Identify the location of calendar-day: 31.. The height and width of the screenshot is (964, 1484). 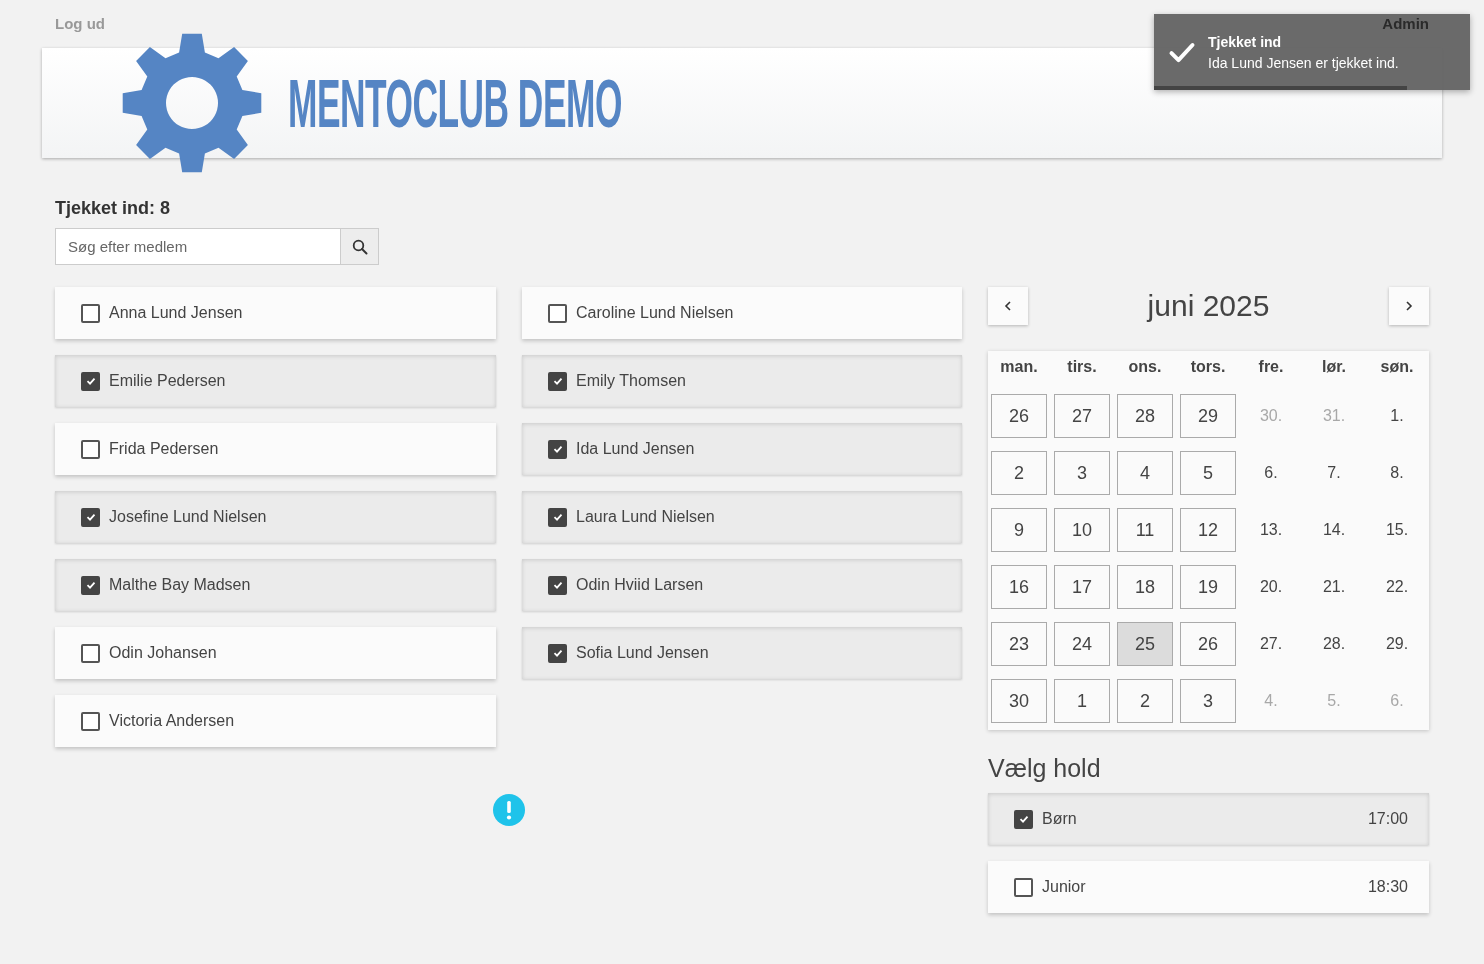
(1334, 416).